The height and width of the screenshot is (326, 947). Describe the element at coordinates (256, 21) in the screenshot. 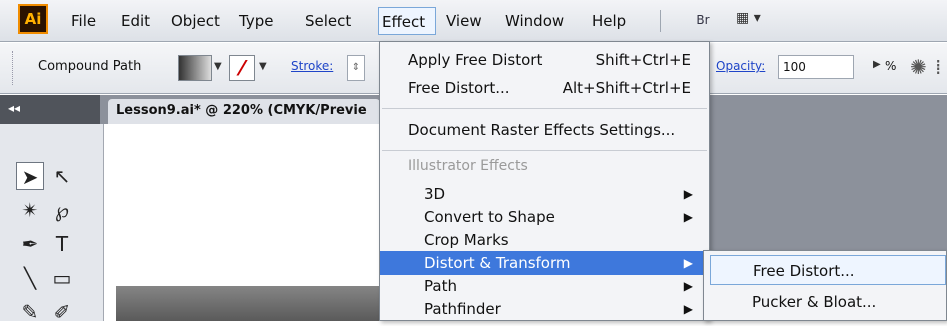

I see `menu-type: Type` at that location.